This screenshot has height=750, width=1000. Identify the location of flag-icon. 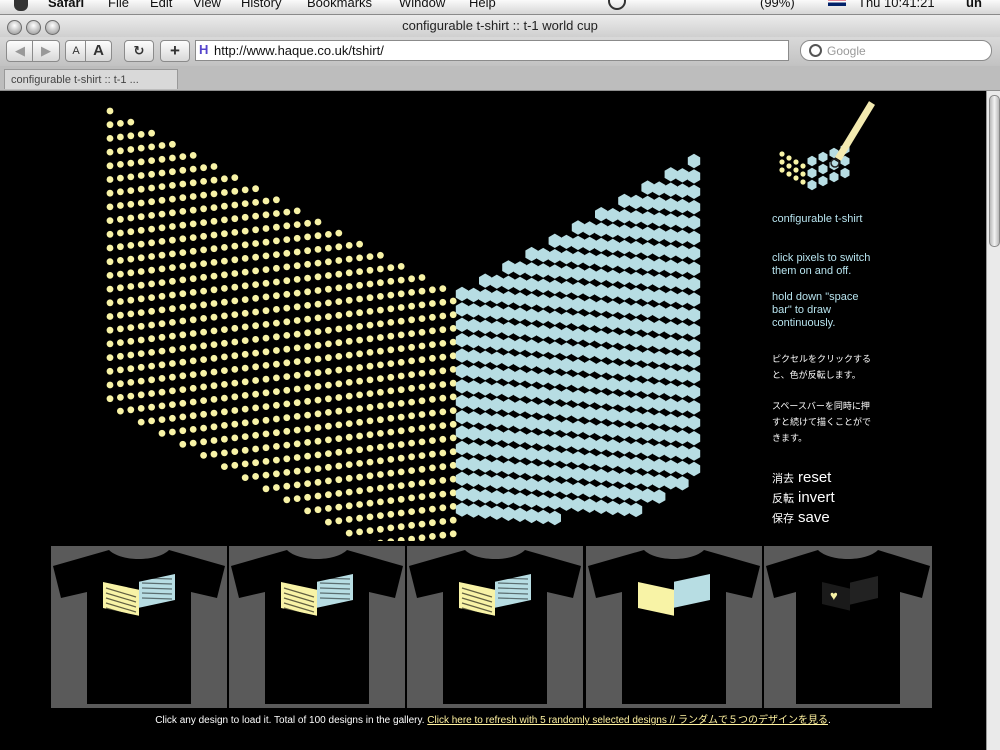
(837, 3).